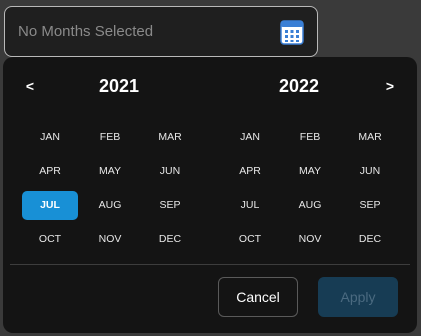 The height and width of the screenshot is (336, 421). I want to click on month-right-jul: JUL, so click(250, 205).